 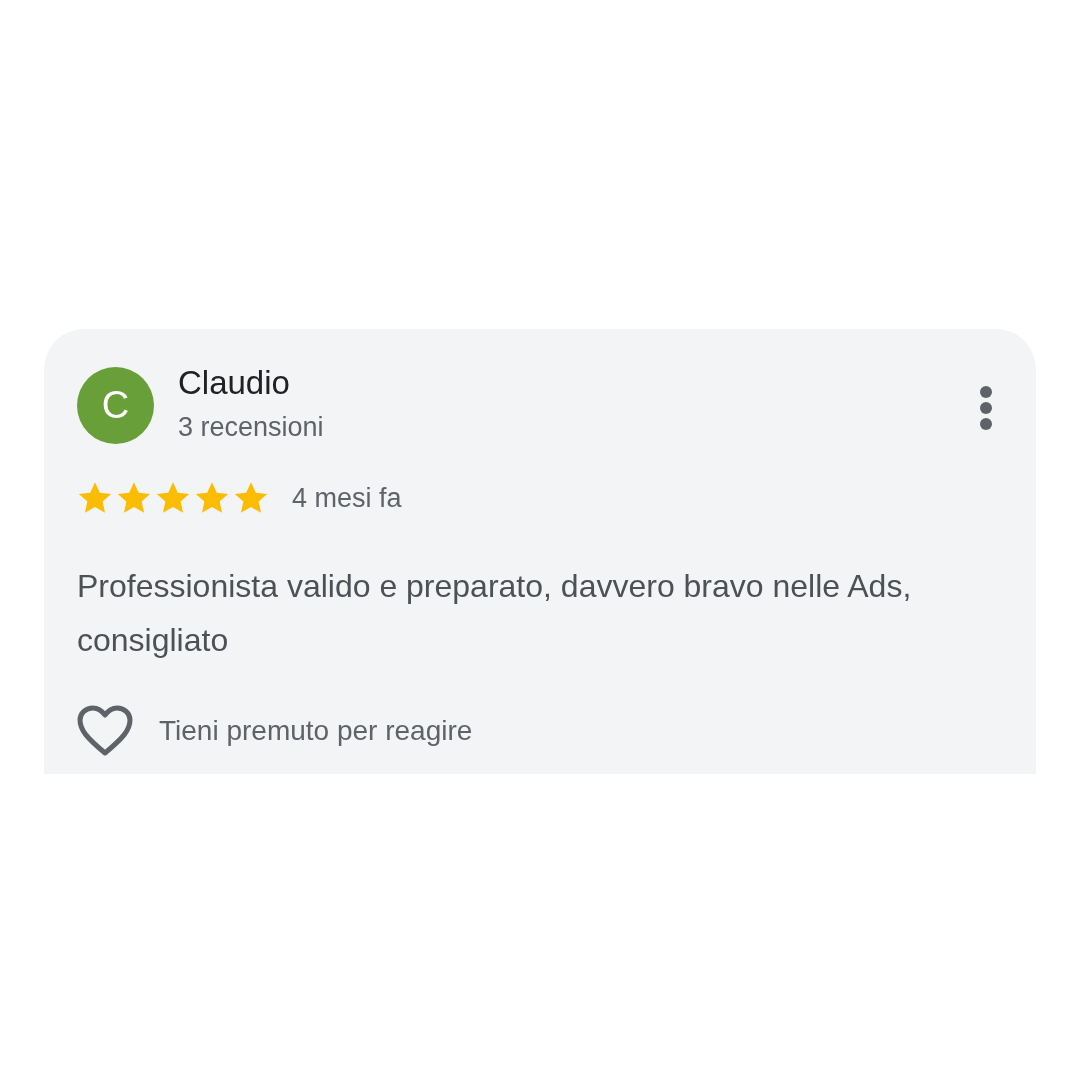 What do you see at coordinates (347, 498) in the screenshot?
I see `review-time: 4 mesi fa` at bounding box center [347, 498].